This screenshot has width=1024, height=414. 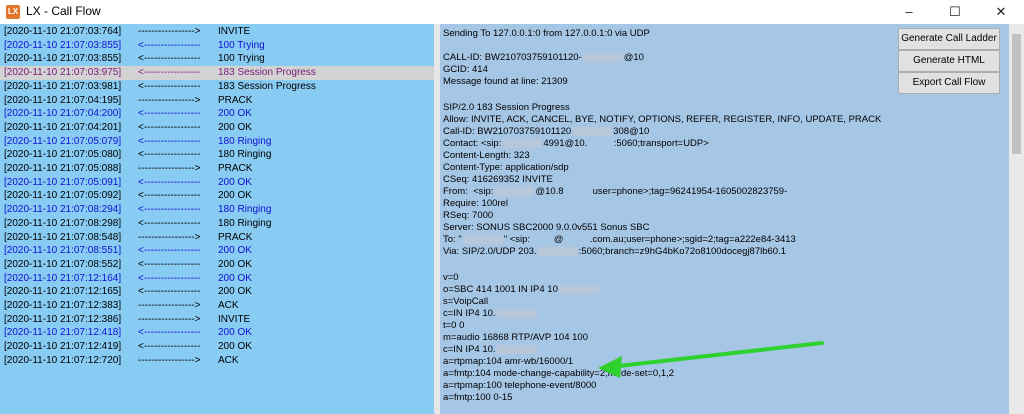 I want to click on row-timestamp: [2020-11-10 21:07:12:386], so click(x=63, y=319).